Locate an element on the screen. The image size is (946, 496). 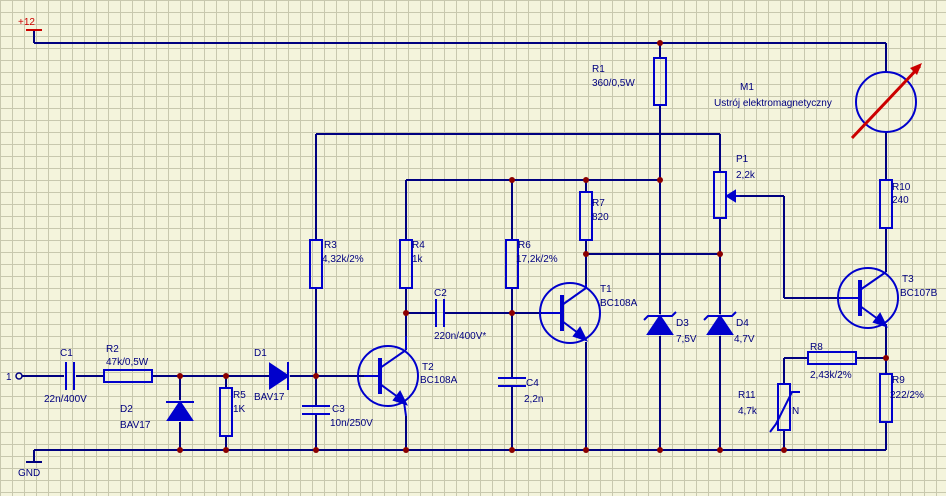
r7-value: 820 is located at coordinates (600, 217).